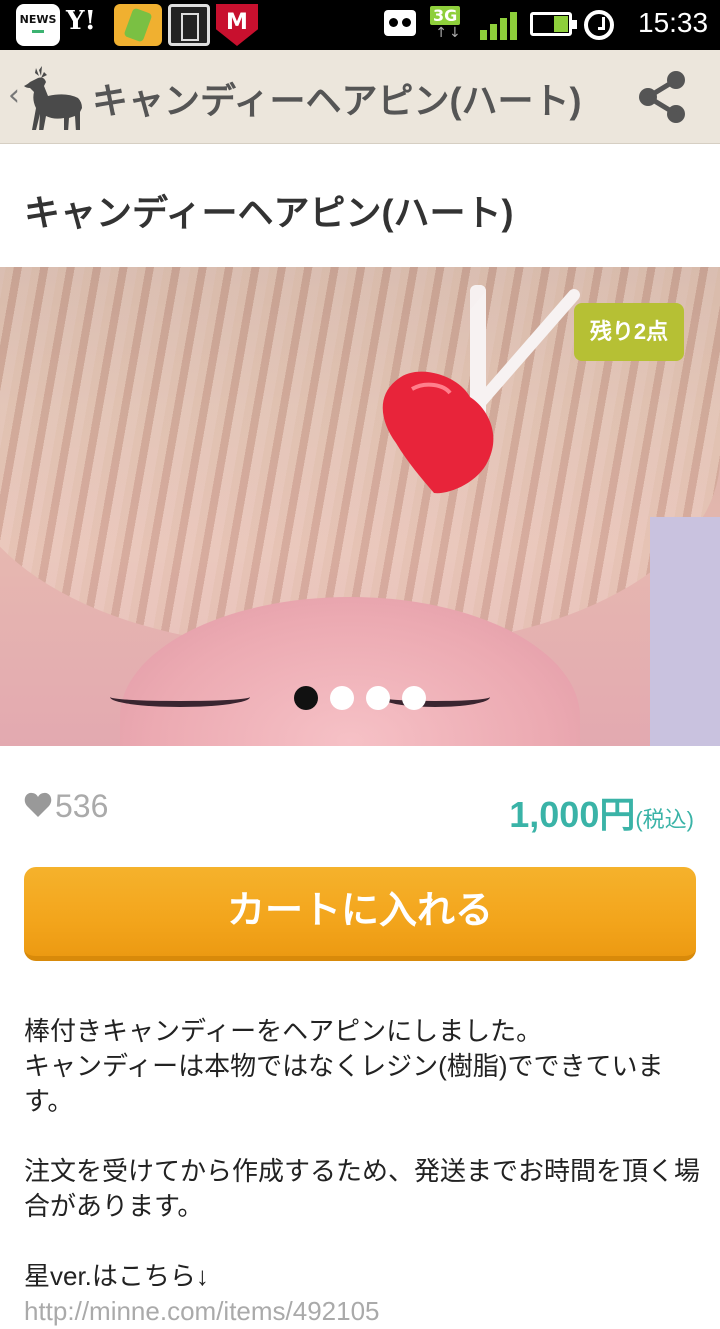 The width and height of the screenshot is (720, 1329). Describe the element at coordinates (360, 25) in the screenshot. I see `status-bar: NEWS Y! M 3G ↑↓ 15:33` at that location.